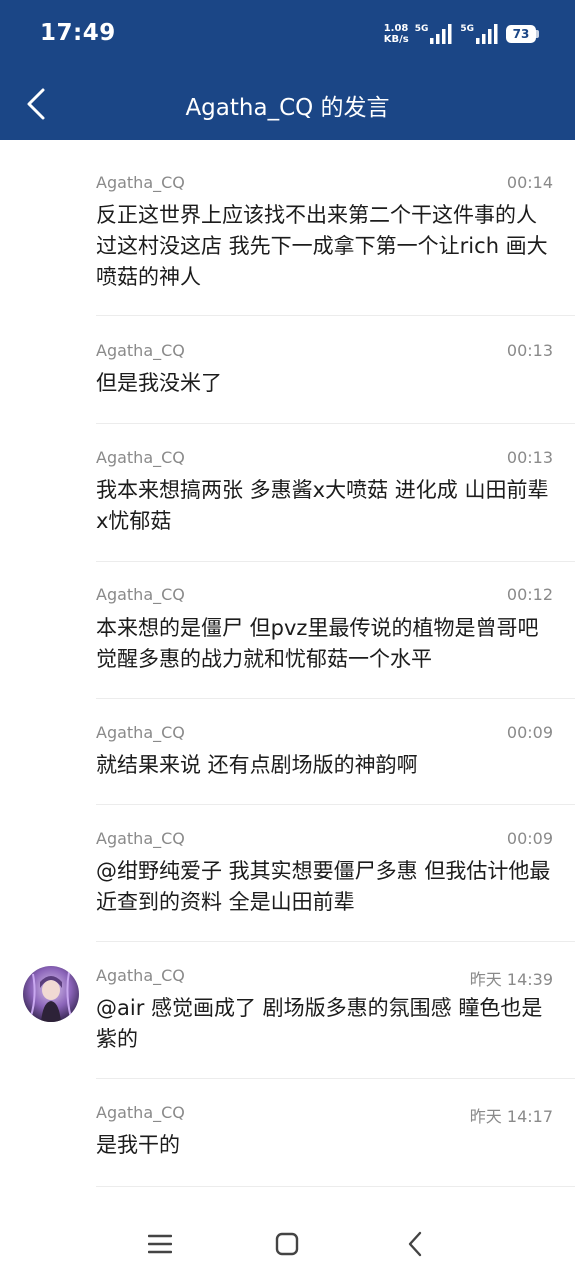 The width and height of the screenshot is (575, 1280). Describe the element at coordinates (287, 1133) in the screenshot. I see `list-item: Agatha_CQ 昨天 14:17 是我干的` at that location.